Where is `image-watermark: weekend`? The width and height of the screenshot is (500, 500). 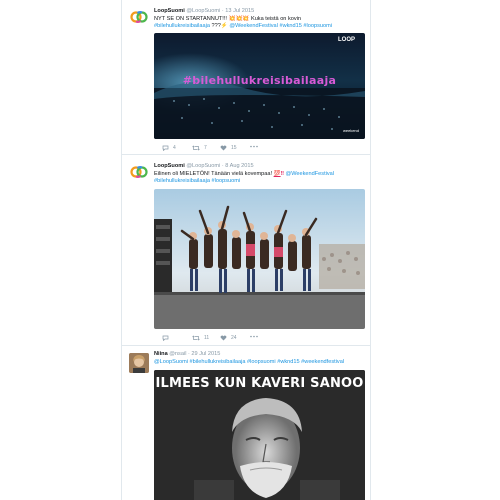 image-watermark: weekend is located at coordinates (350, 130).